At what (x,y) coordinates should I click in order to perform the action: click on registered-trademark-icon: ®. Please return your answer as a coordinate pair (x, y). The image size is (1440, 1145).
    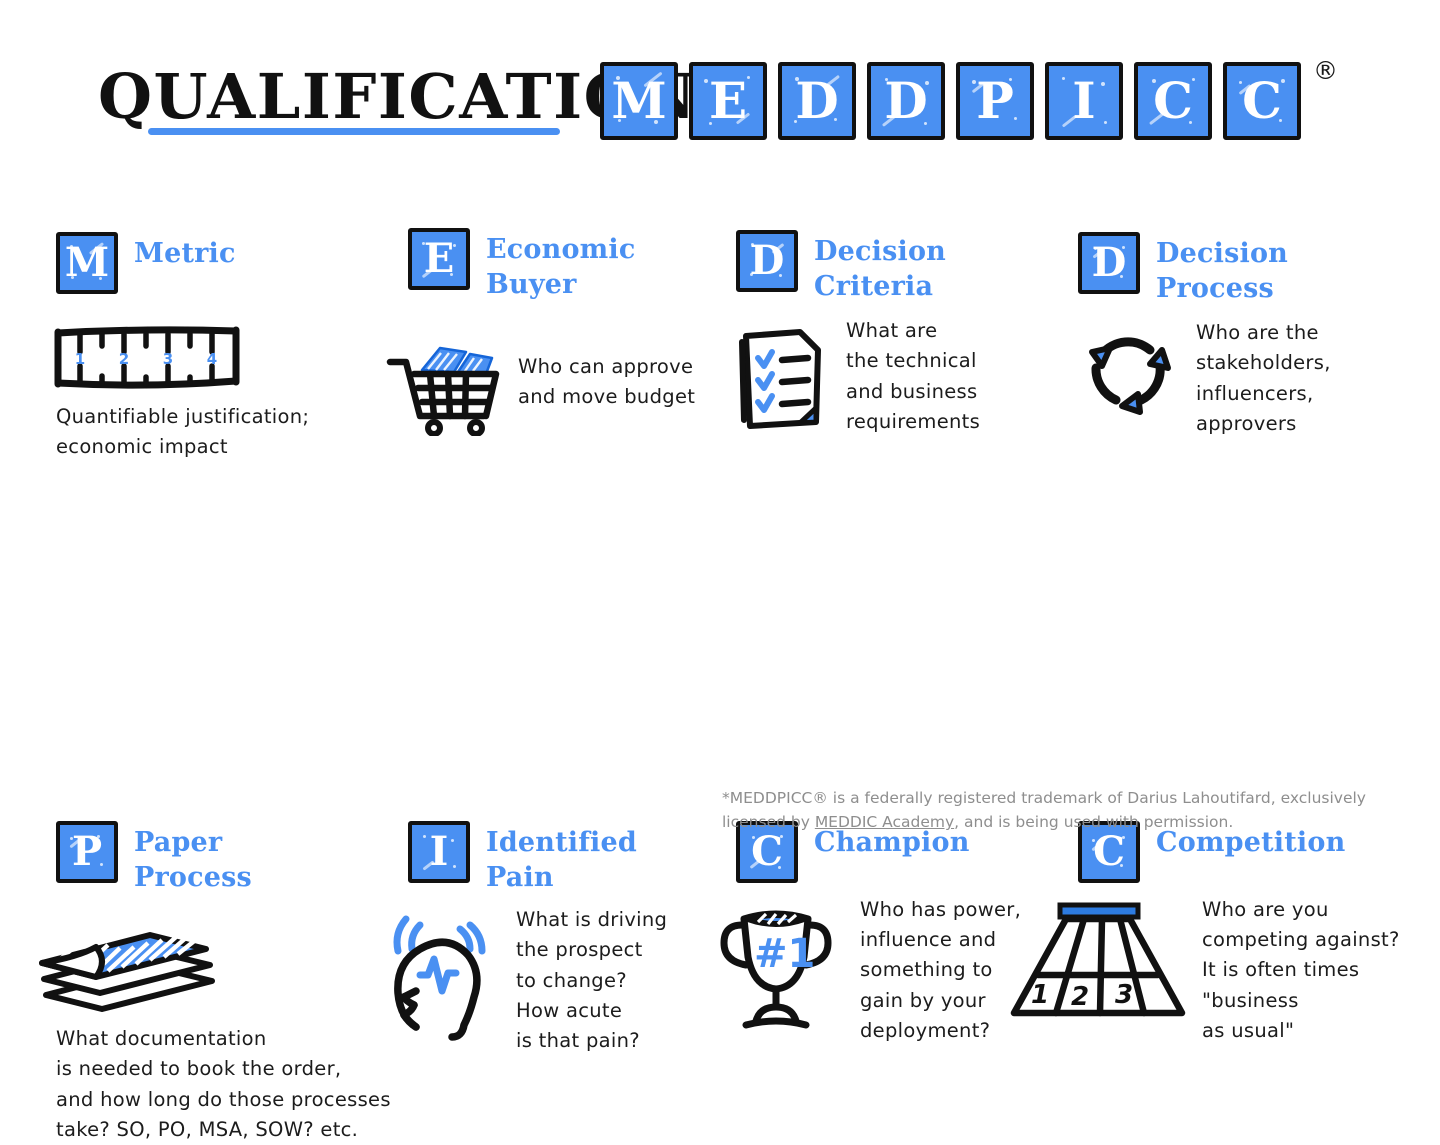
    Looking at the image, I should click on (1325, 70).